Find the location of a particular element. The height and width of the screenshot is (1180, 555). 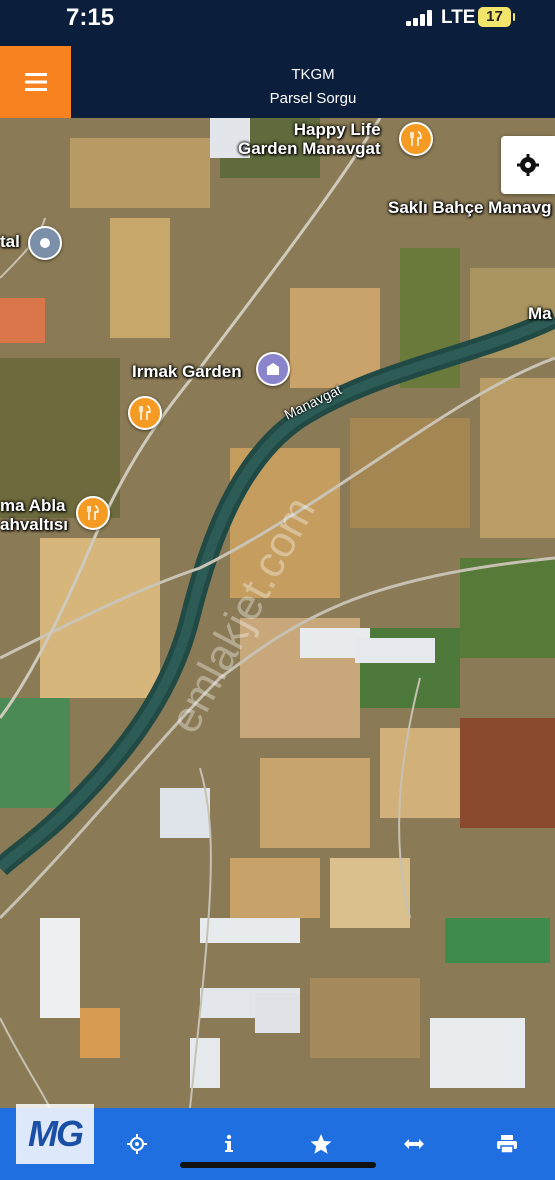

home-indicator is located at coordinates (278, 1165).